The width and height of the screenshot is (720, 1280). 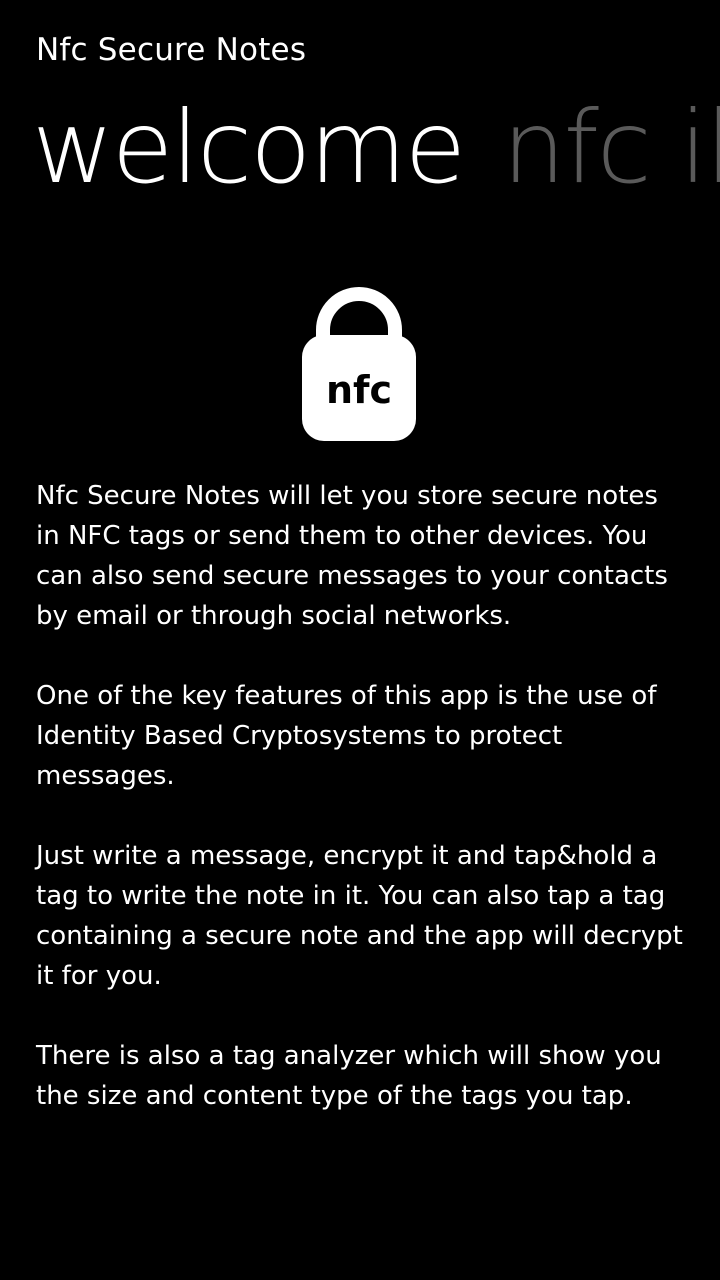 I want to click on lock-icon: nfc, so click(x=359, y=362).